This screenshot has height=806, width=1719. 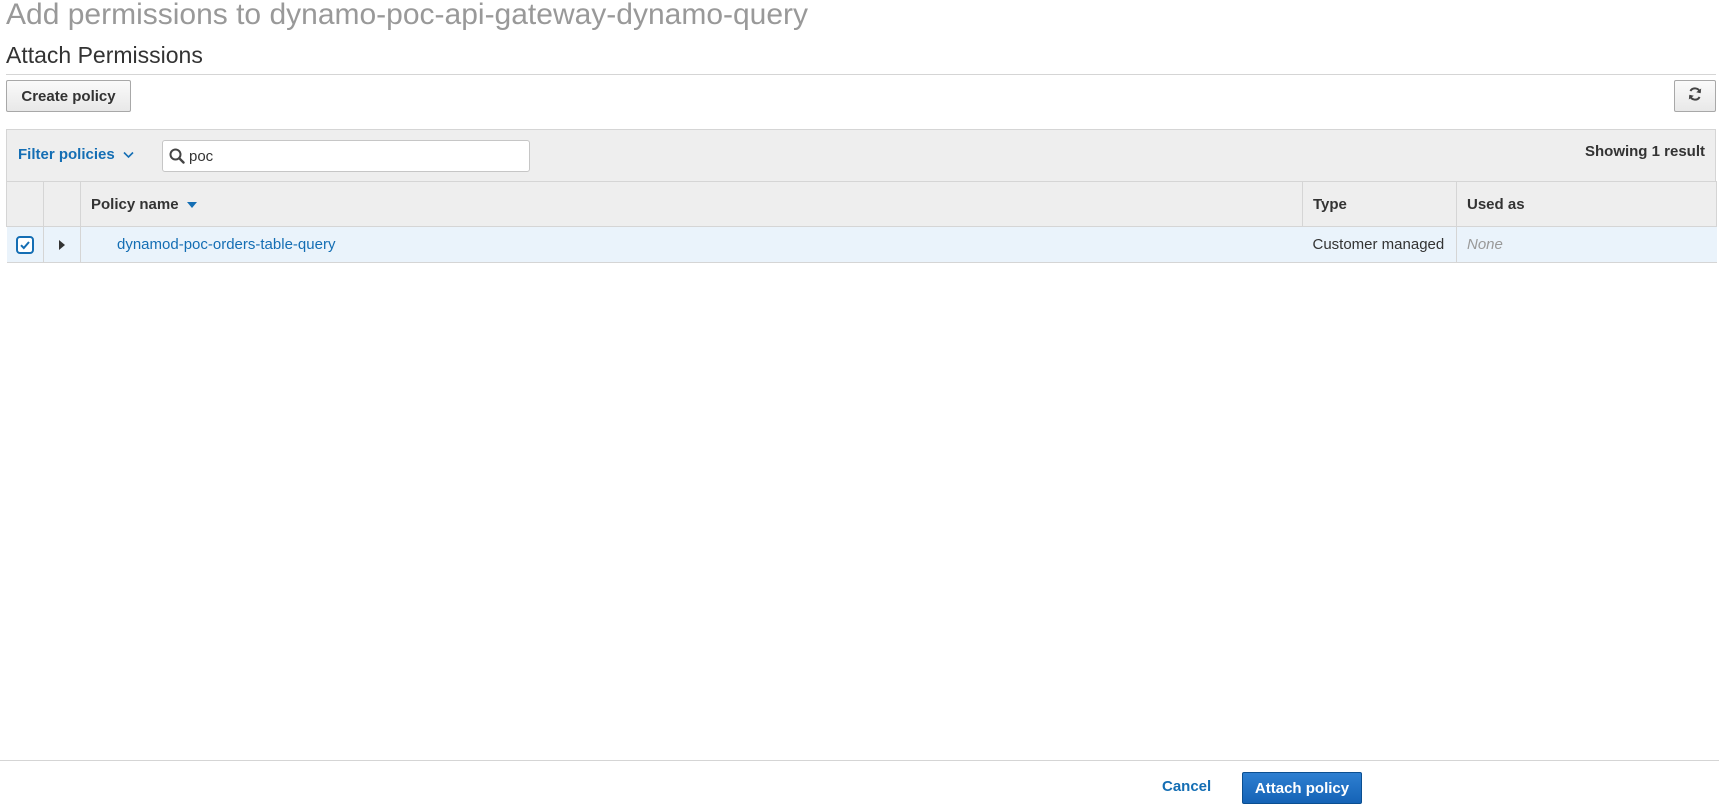 I want to click on create-policy-button: Create policy, so click(x=68, y=96).